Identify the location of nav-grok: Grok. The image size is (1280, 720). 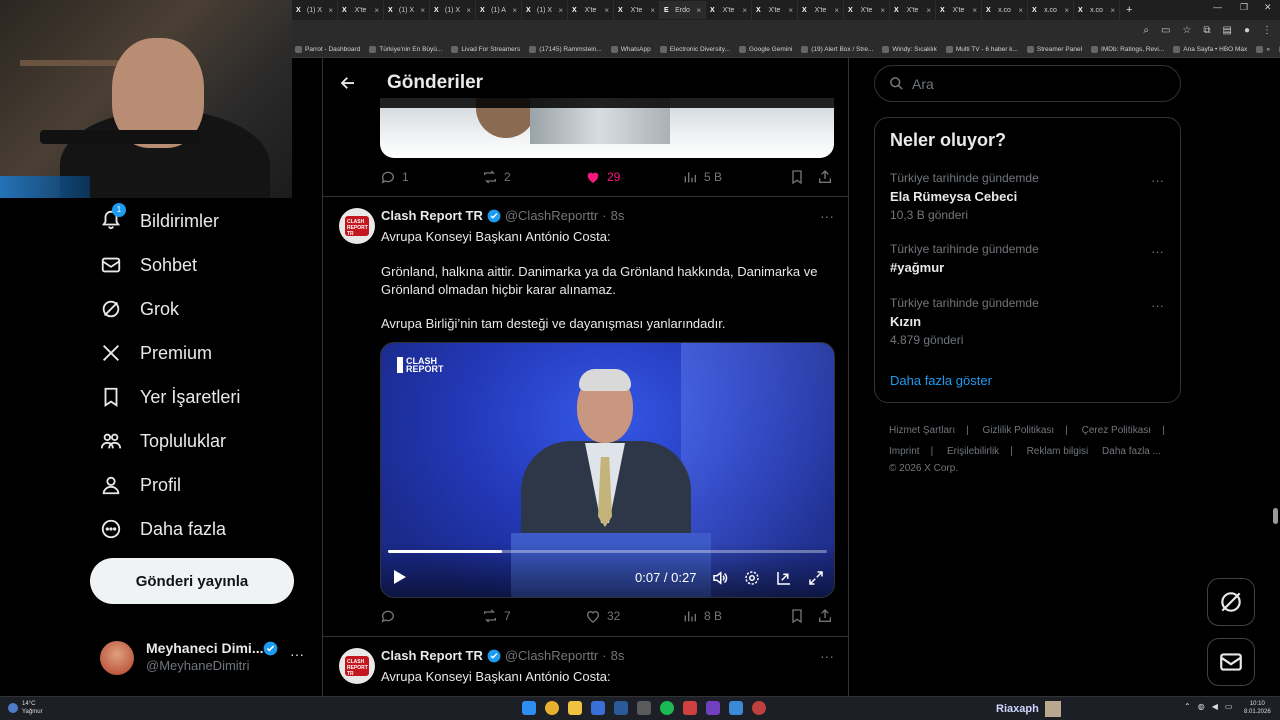
(139, 309).